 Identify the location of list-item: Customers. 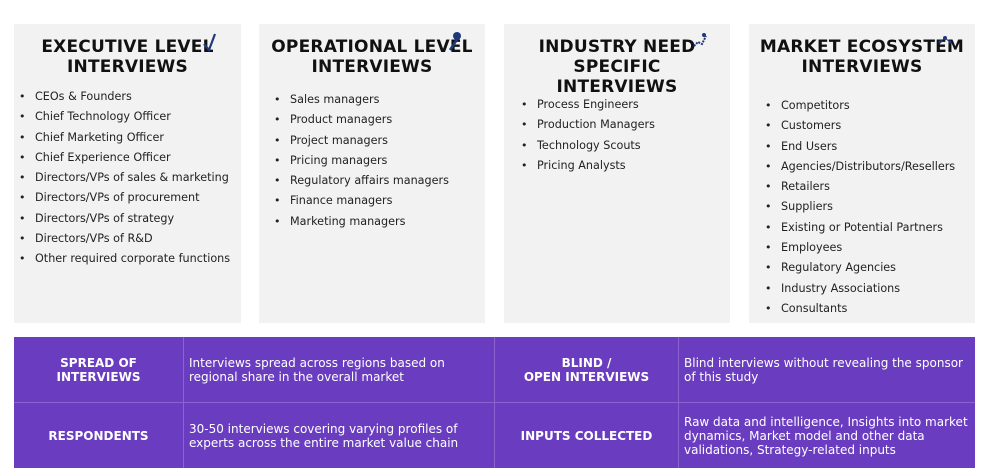
(860, 126).